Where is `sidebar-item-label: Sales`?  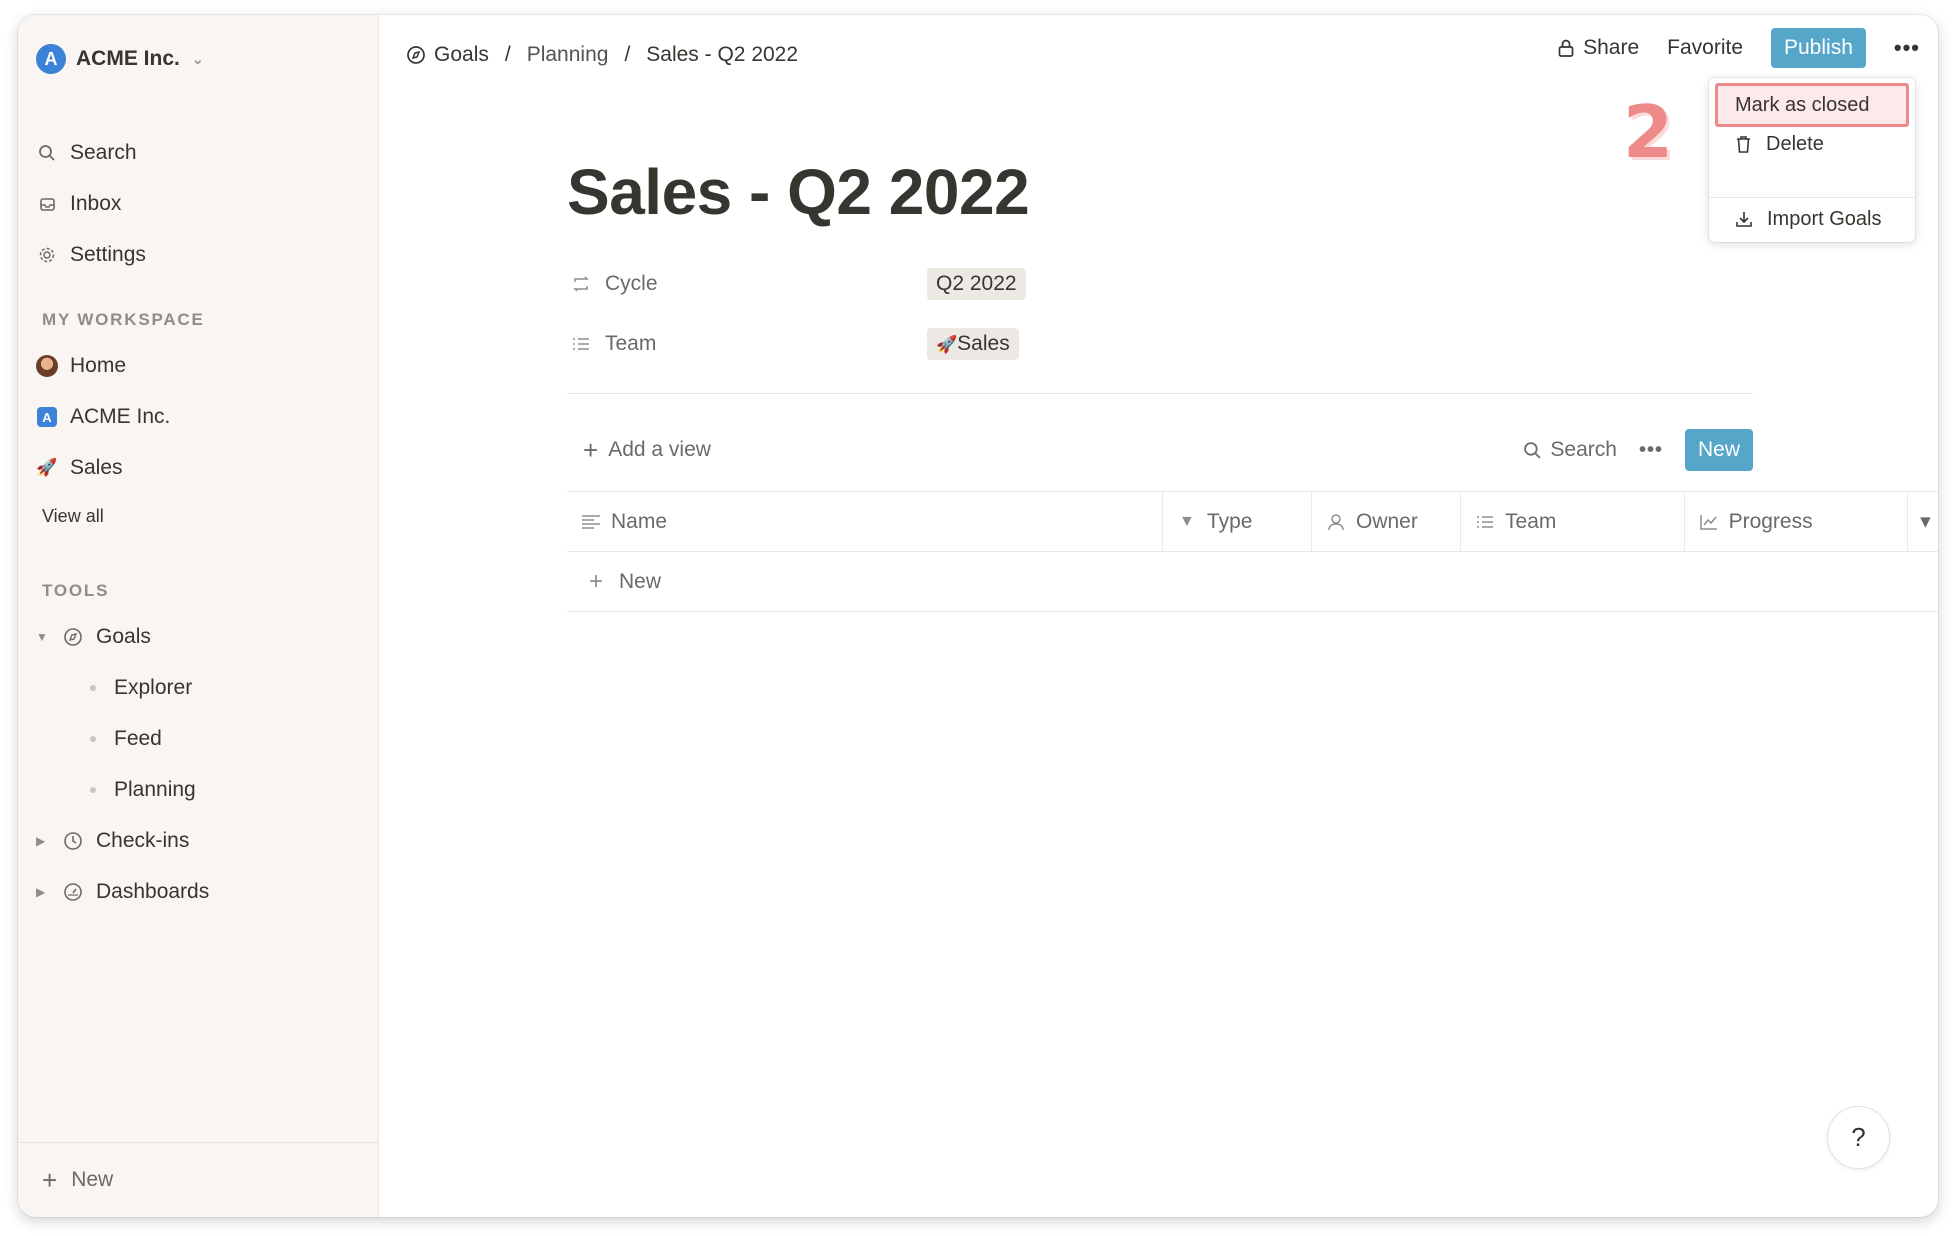 sidebar-item-label: Sales is located at coordinates (96, 467).